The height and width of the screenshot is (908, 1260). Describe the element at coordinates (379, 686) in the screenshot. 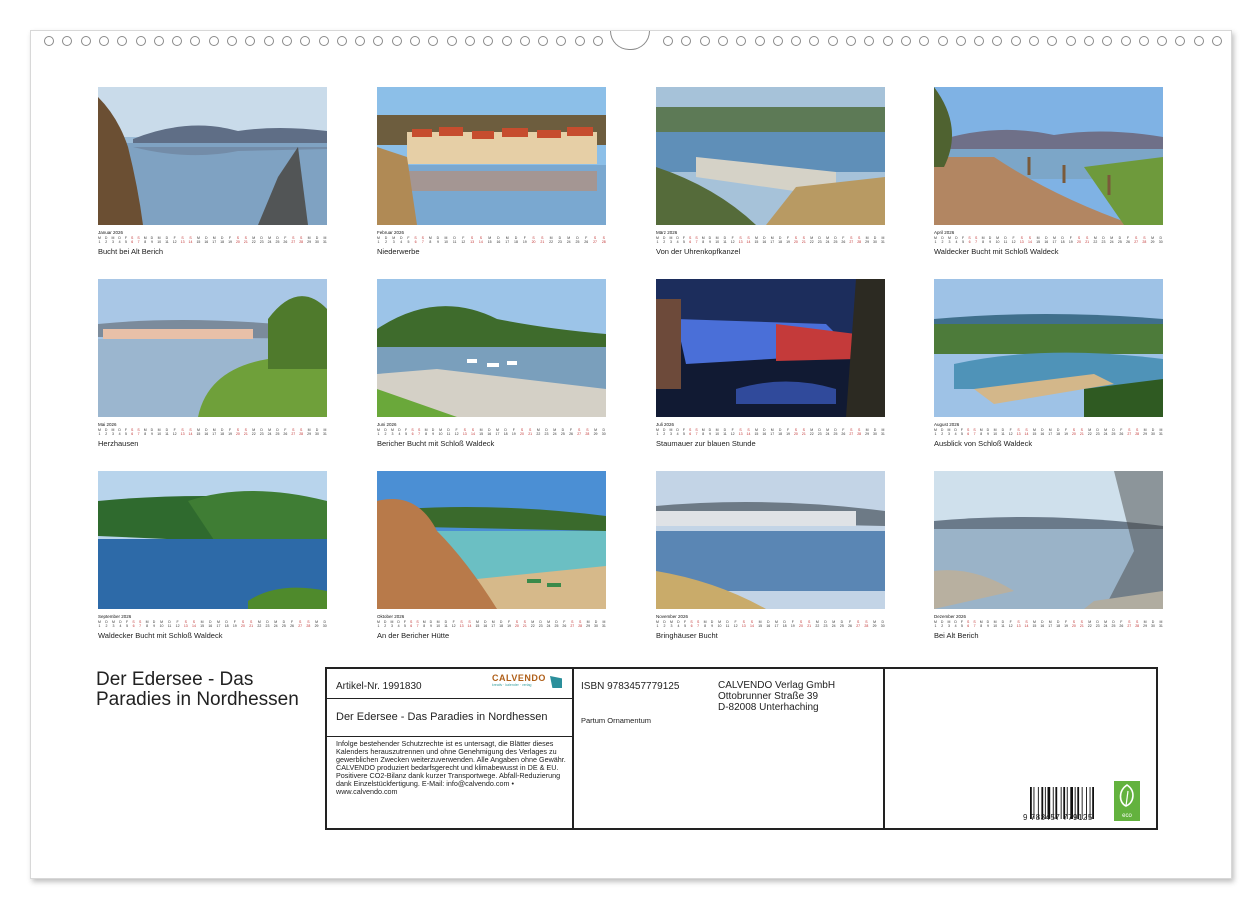

I see `article-number: Artikel-Nr. 1991830` at that location.